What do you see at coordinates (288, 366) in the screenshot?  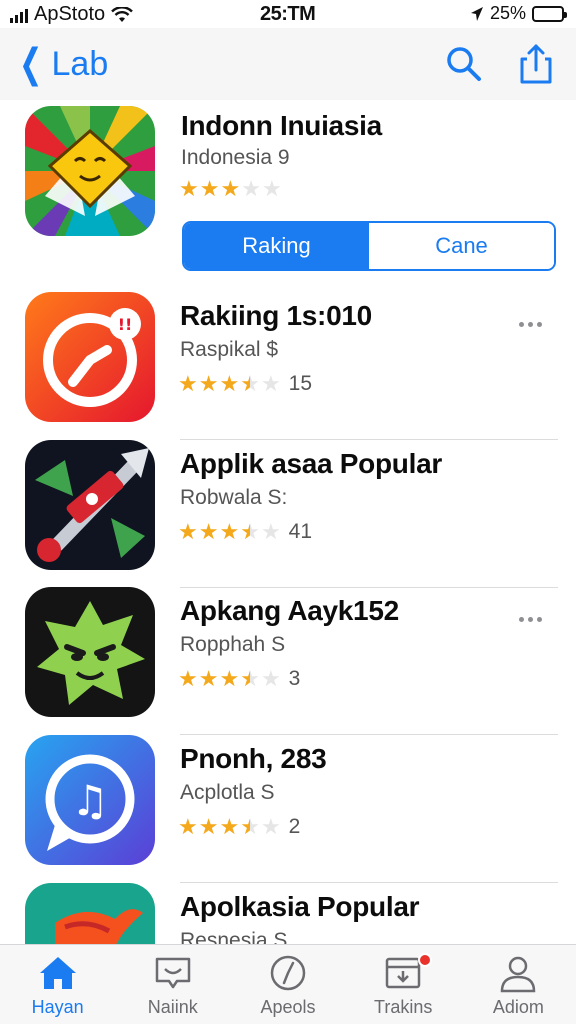 I see `list-item: !! Rakiing 1s:010 Raspikal $ ★ ★ ★ ★ ★ 15` at bounding box center [288, 366].